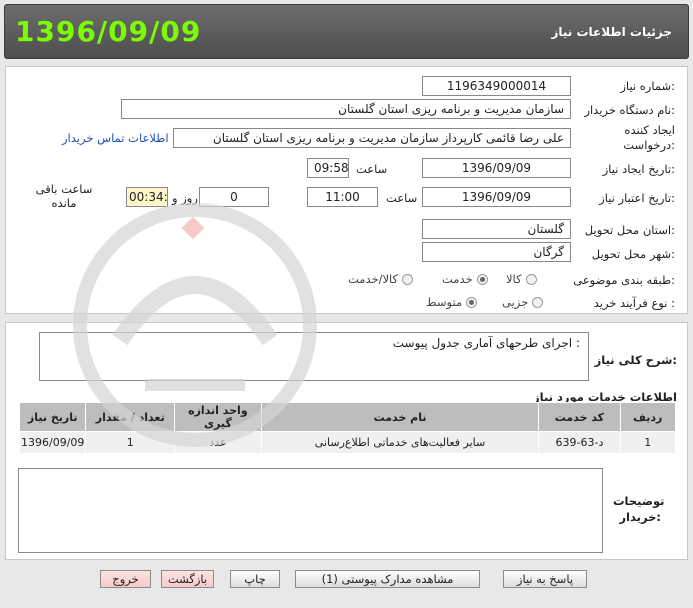 This screenshot has height=608, width=693. What do you see at coordinates (187, 579) in the screenshot?
I see `back-button: بازگشت` at bounding box center [187, 579].